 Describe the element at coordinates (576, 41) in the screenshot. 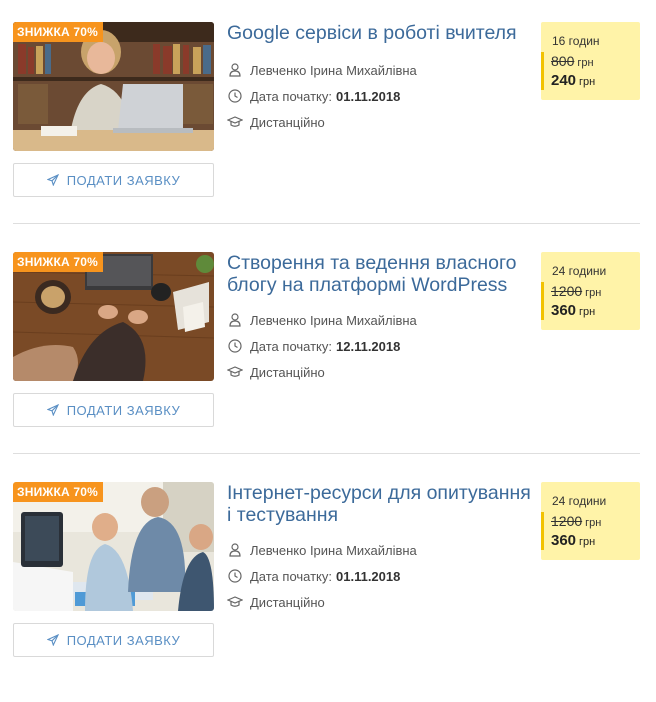

I see `course-hours: 16 годин` at that location.